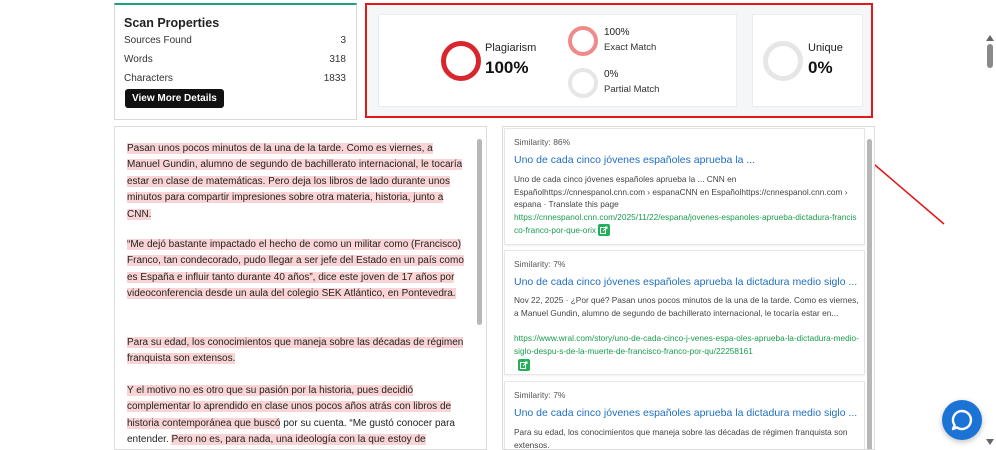 The width and height of the screenshot is (996, 450). What do you see at coordinates (619, 60) in the screenshot?
I see `annotation-box` at bounding box center [619, 60].